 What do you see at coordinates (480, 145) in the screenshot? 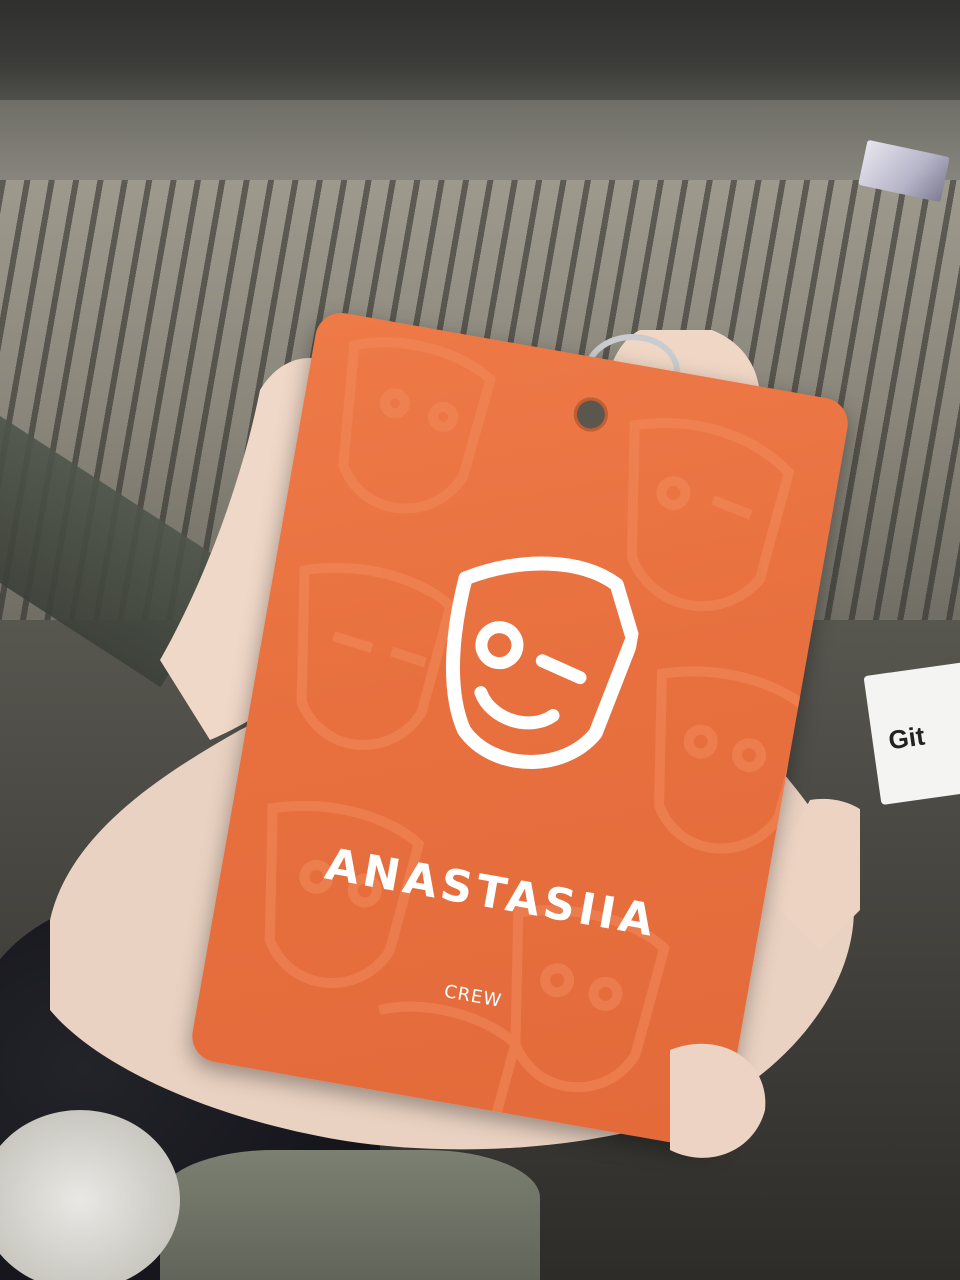
I see `pavement-strip` at bounding box center [480, 145].